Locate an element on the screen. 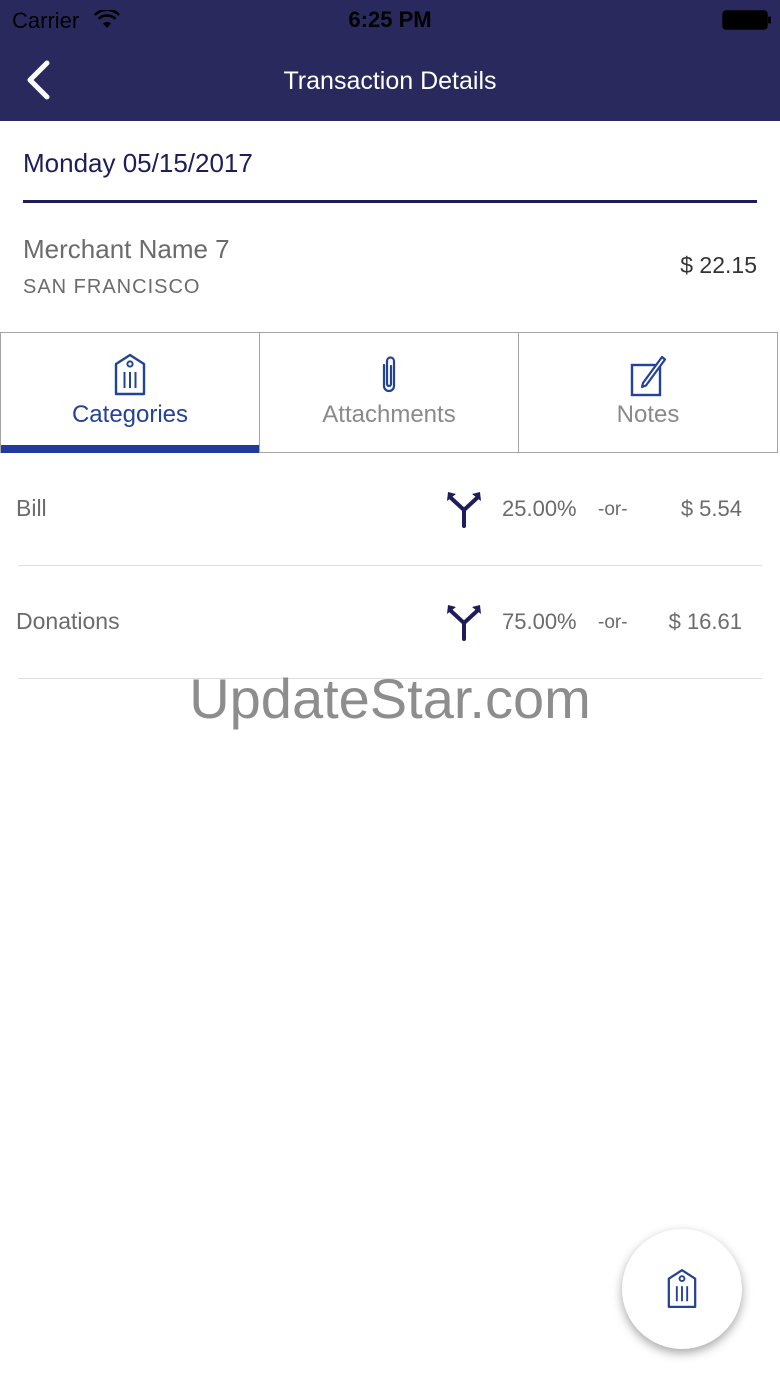 This screenshot has width=780, height=1387. category-percent: 25.00% is located at coordinates (539, 509).